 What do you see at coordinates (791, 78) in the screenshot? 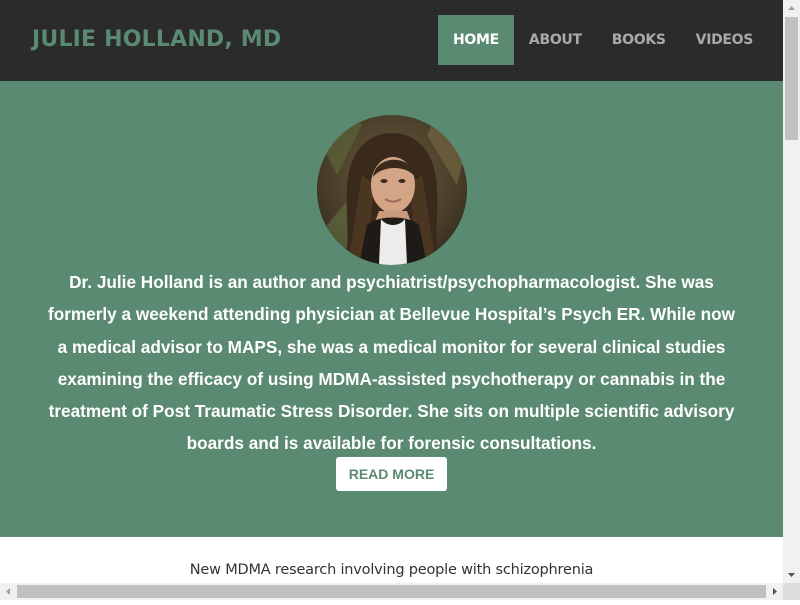
I see `vertical-scroll-thumb` at bounding box center [791, 78].